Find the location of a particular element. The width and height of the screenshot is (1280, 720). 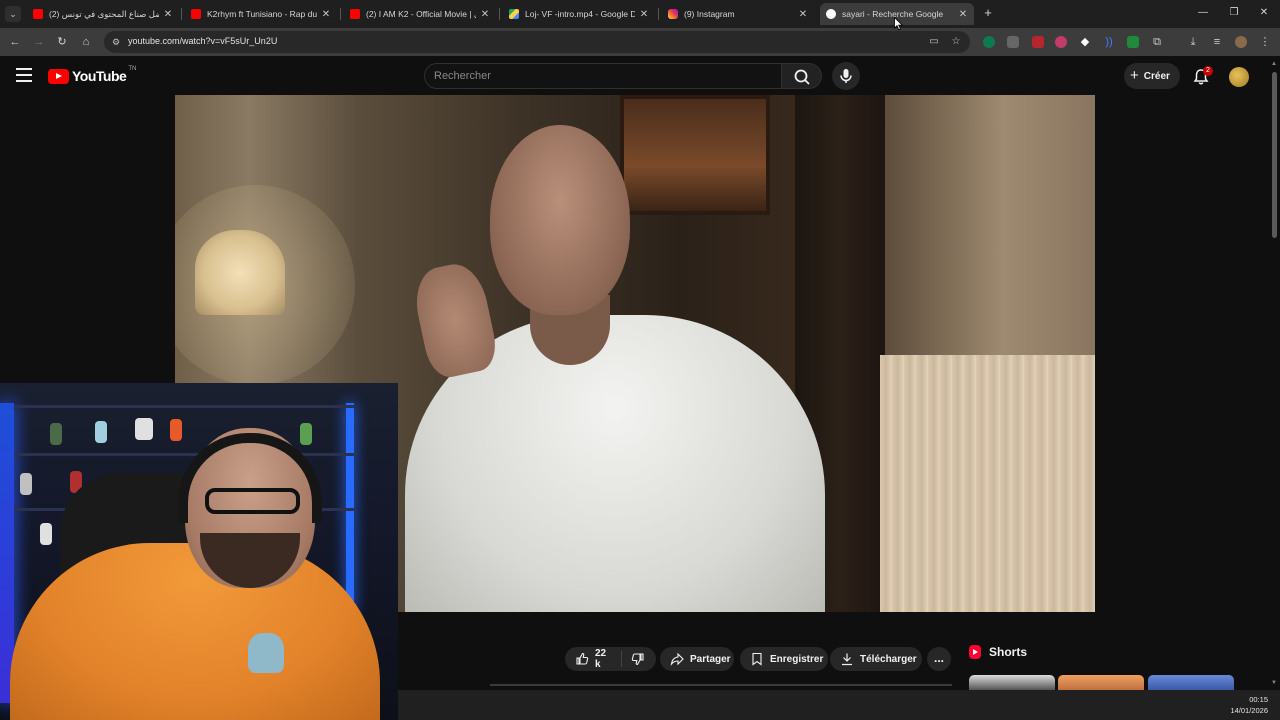

browser-tab: (9) Instagram ✕ is located at coordinates (738, 14).